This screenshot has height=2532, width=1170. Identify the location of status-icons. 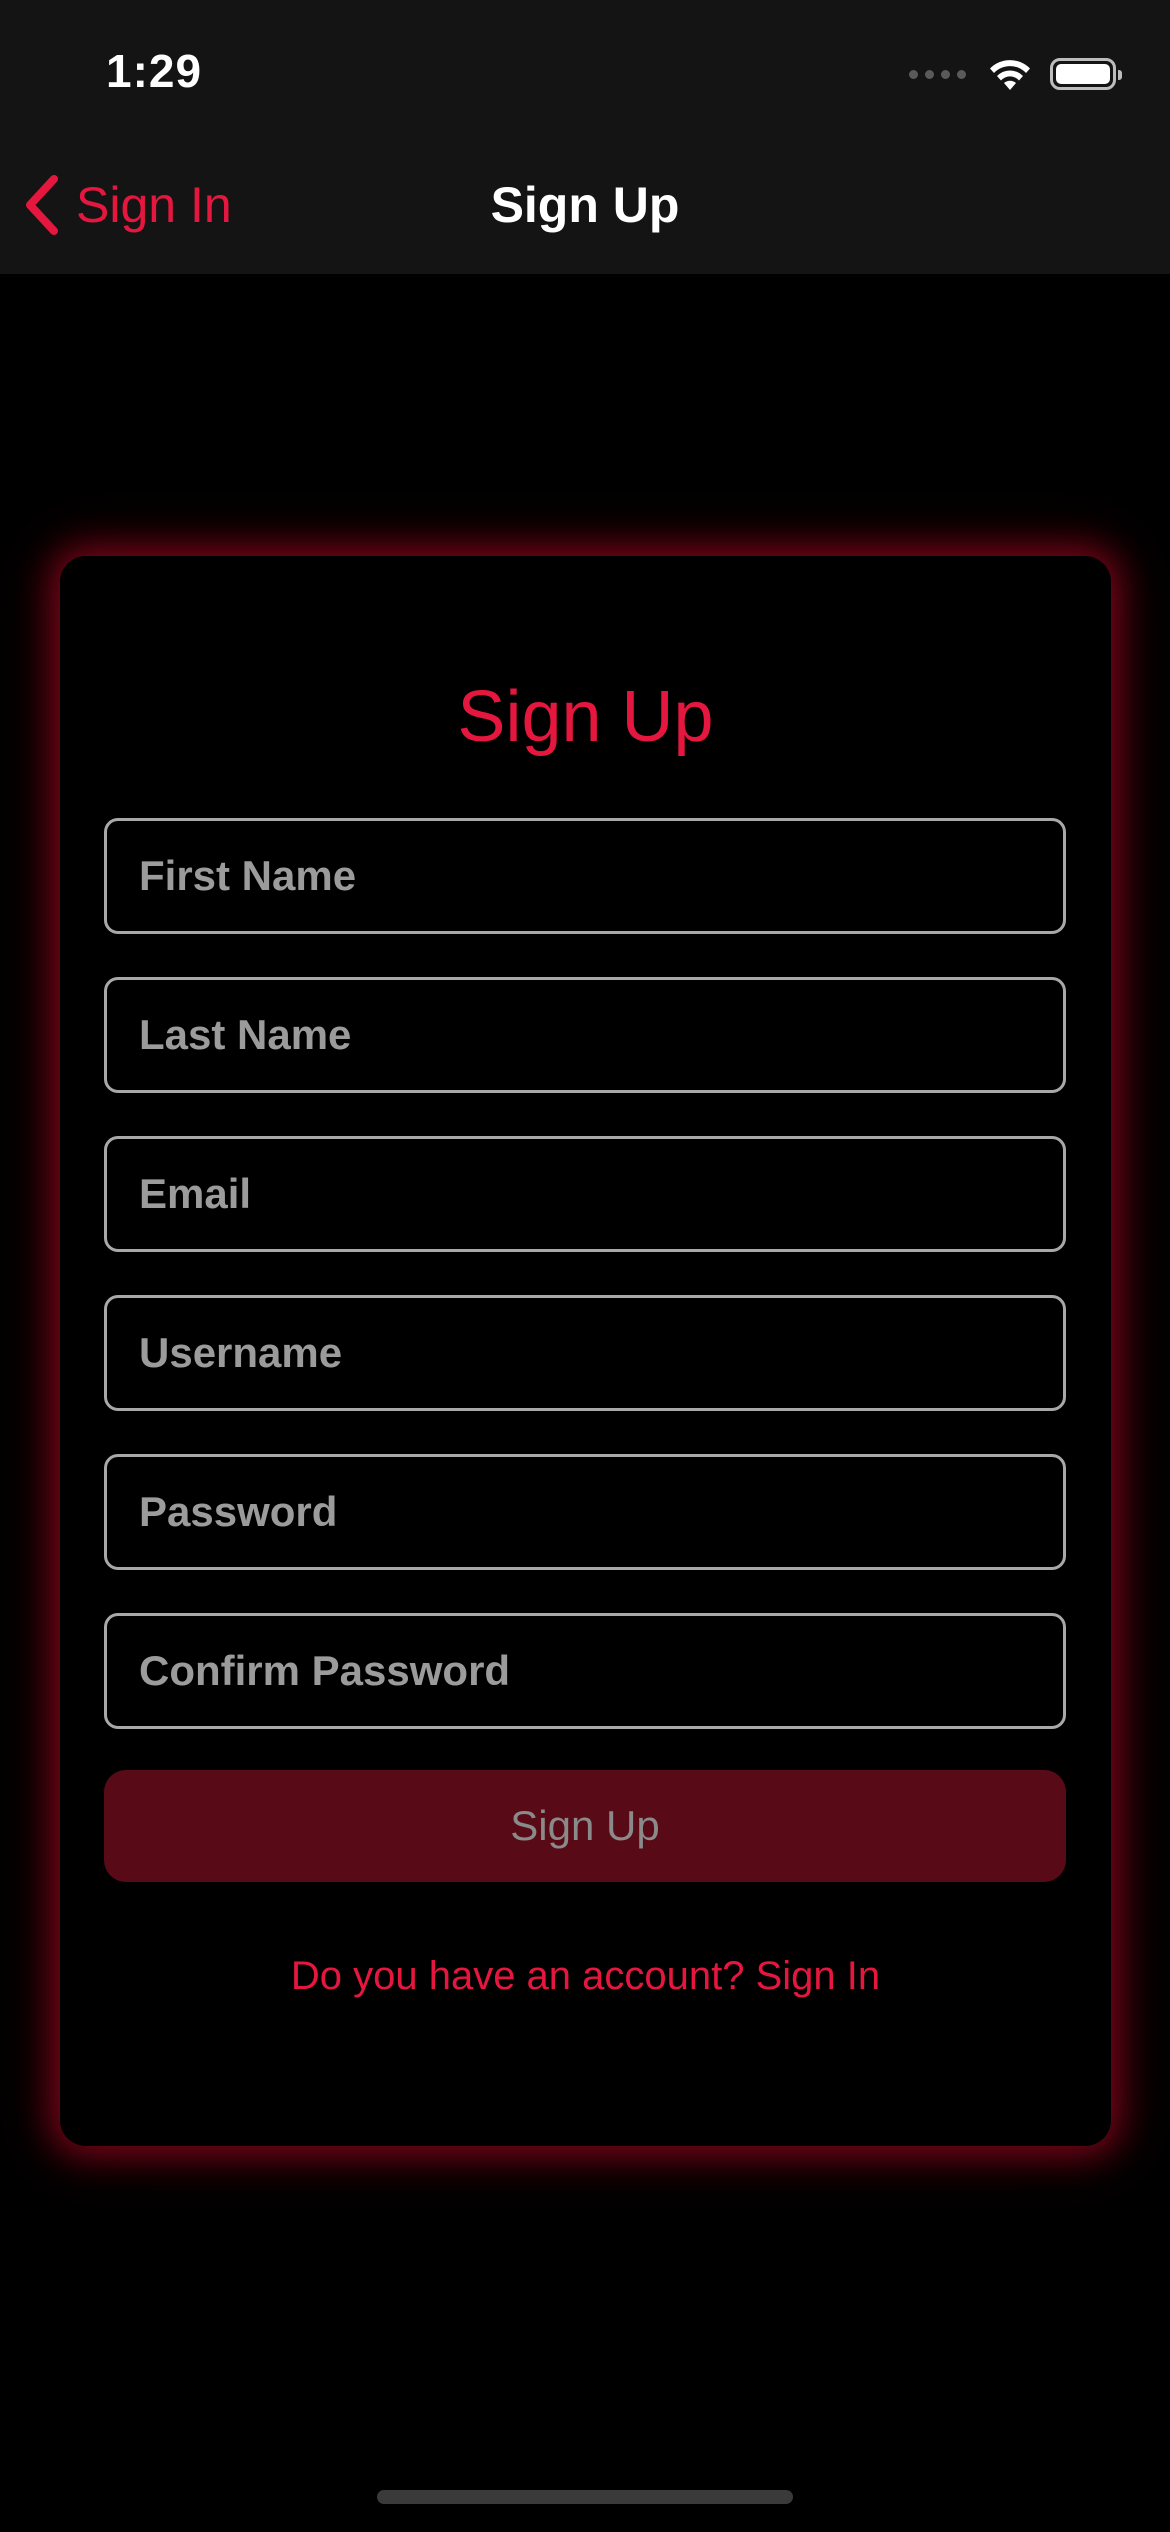
(1015, 74).